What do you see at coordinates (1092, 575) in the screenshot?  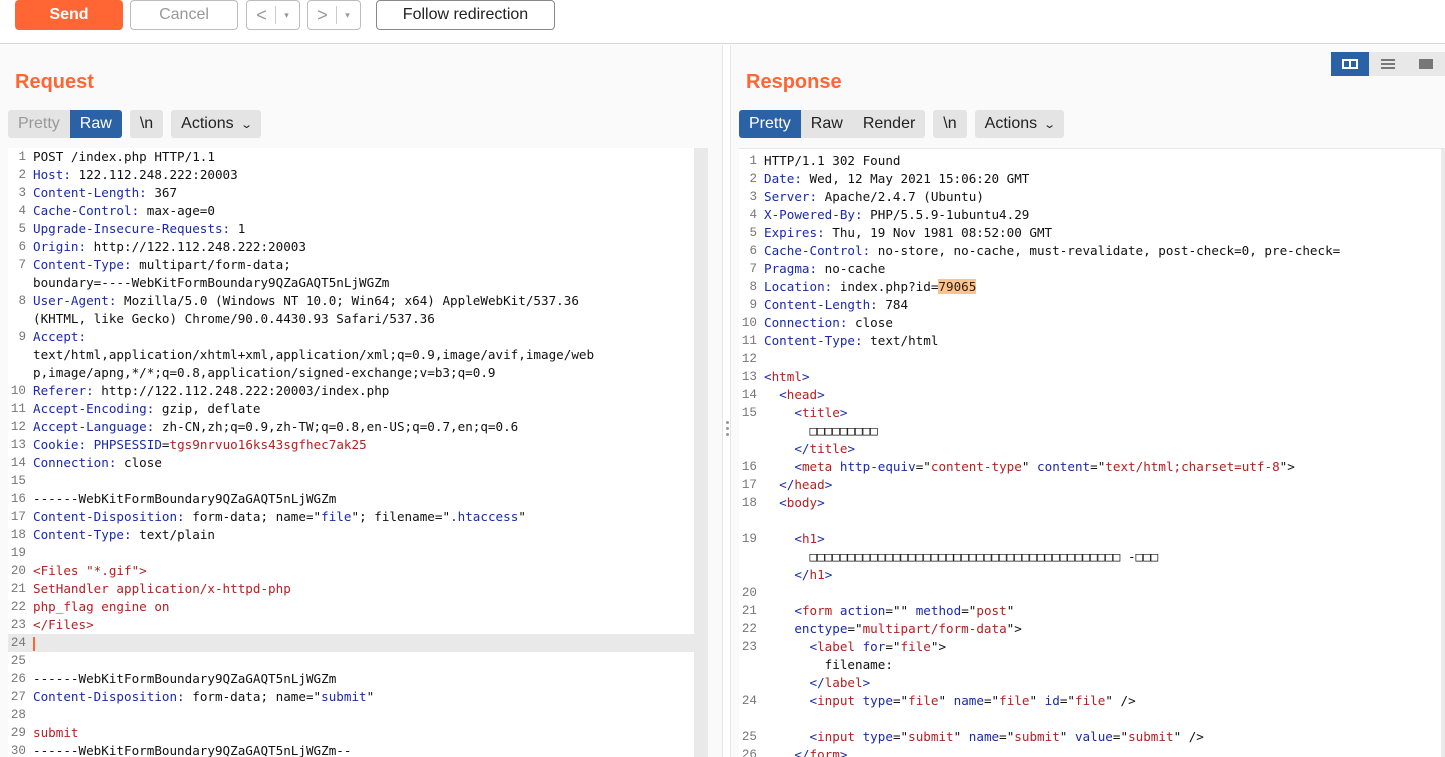 I see `code-line: </h1>` at bounding box center [1092, 575].